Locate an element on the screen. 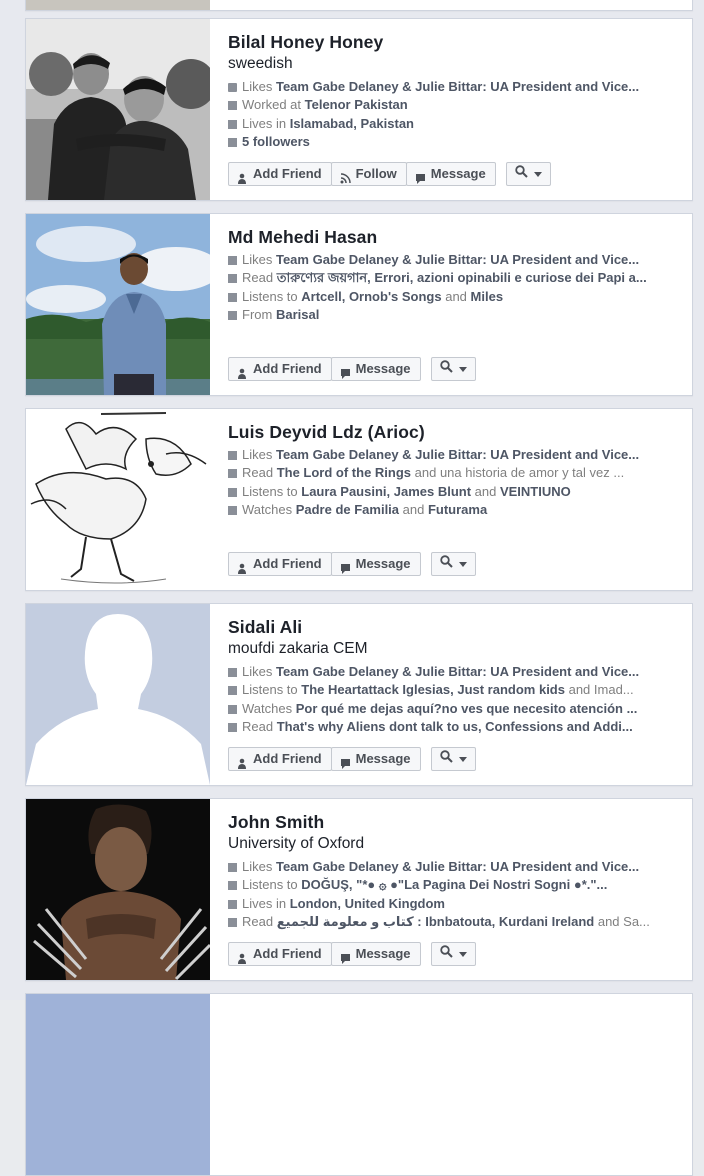  detail-line: Worked at Telenor Pakistan is located at coordinates (454, 105).